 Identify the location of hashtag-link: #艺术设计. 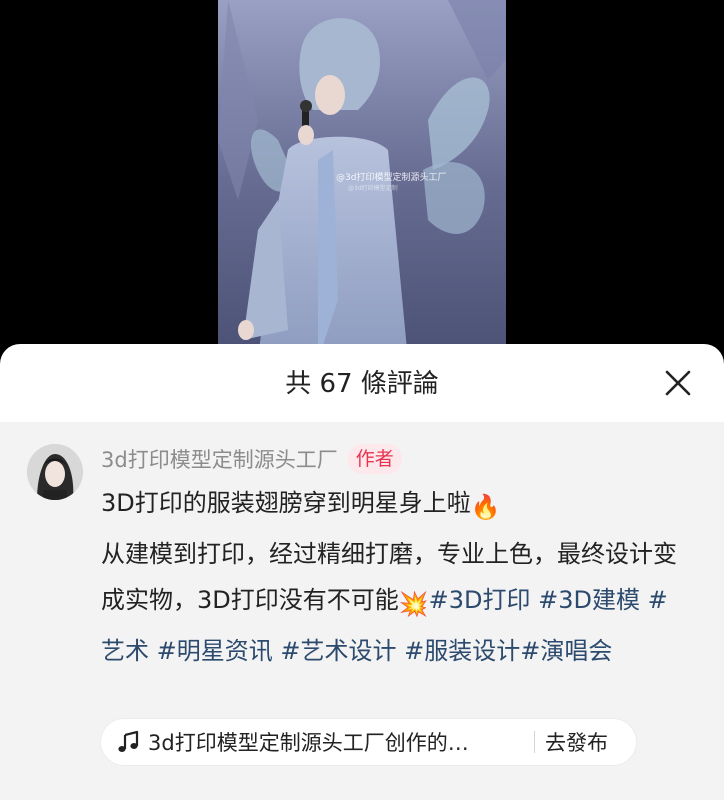
(338, 651).